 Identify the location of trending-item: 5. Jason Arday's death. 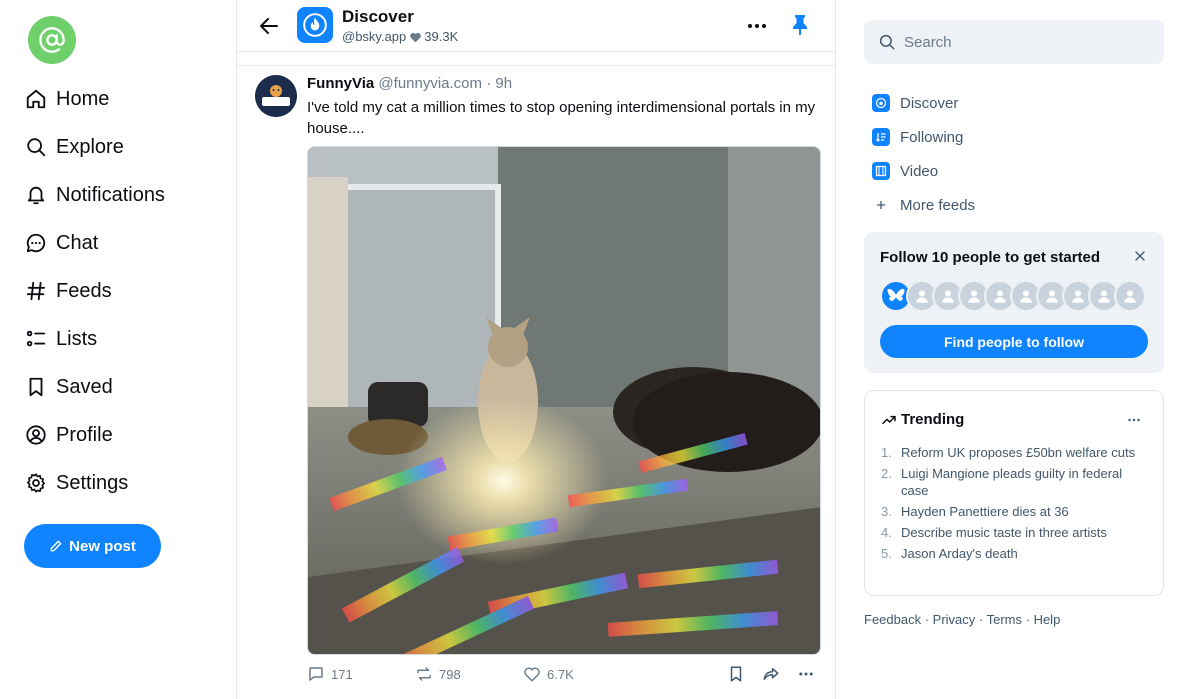
(1016, 553).